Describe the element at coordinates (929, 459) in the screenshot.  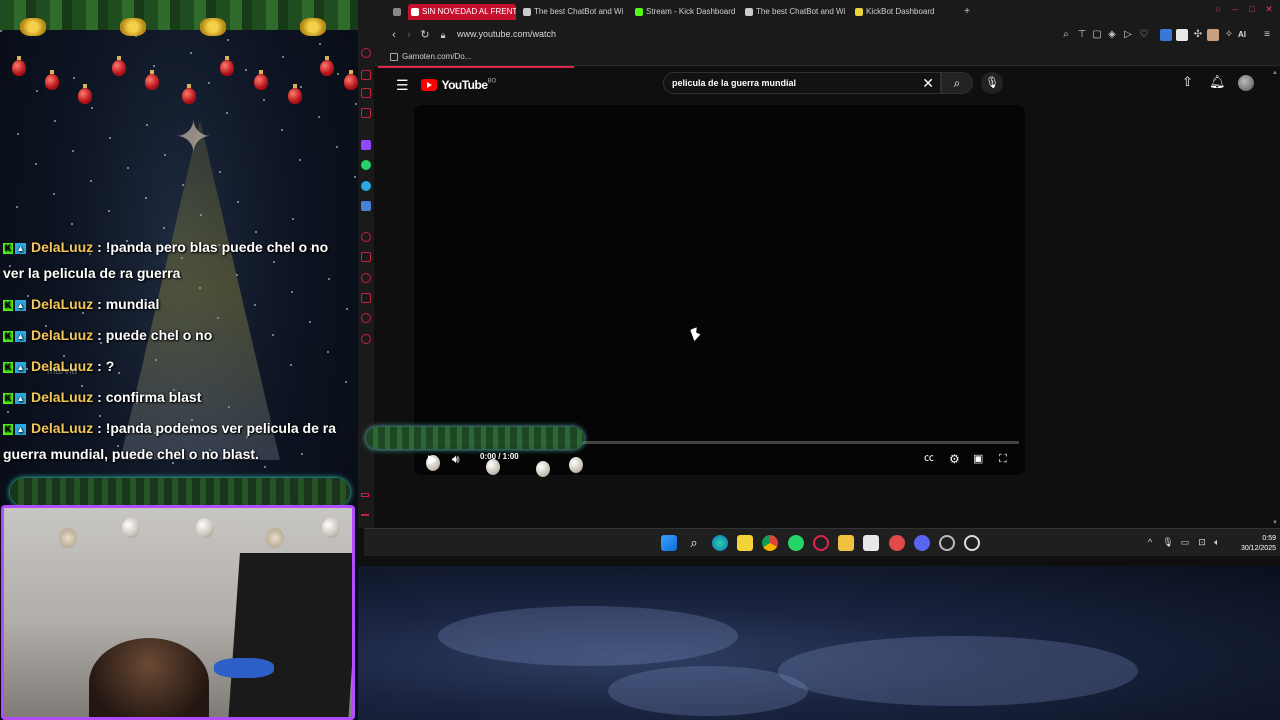
I see `subtitles-icon: ㏄` at that location.